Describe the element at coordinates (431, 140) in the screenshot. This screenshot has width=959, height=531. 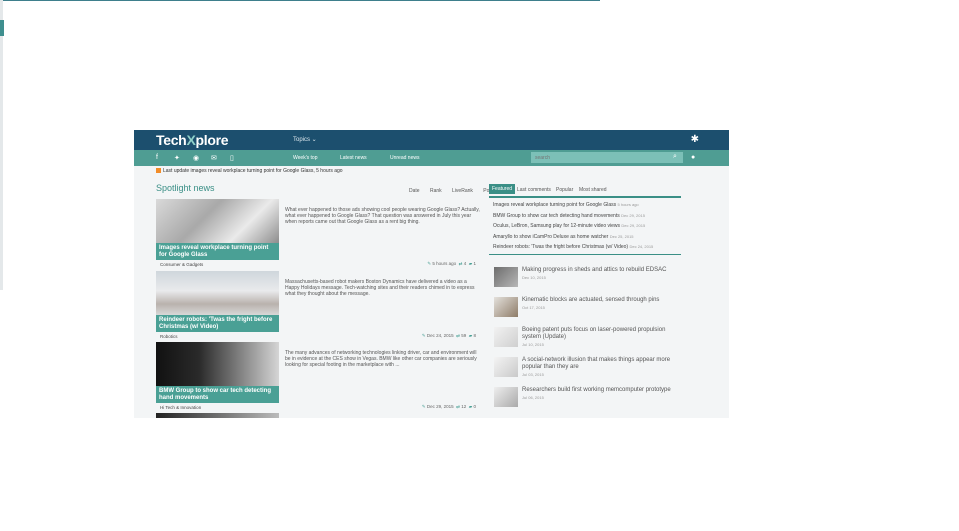
I see `site-header: TechXplore Topics ⌄ ✱` at that location.